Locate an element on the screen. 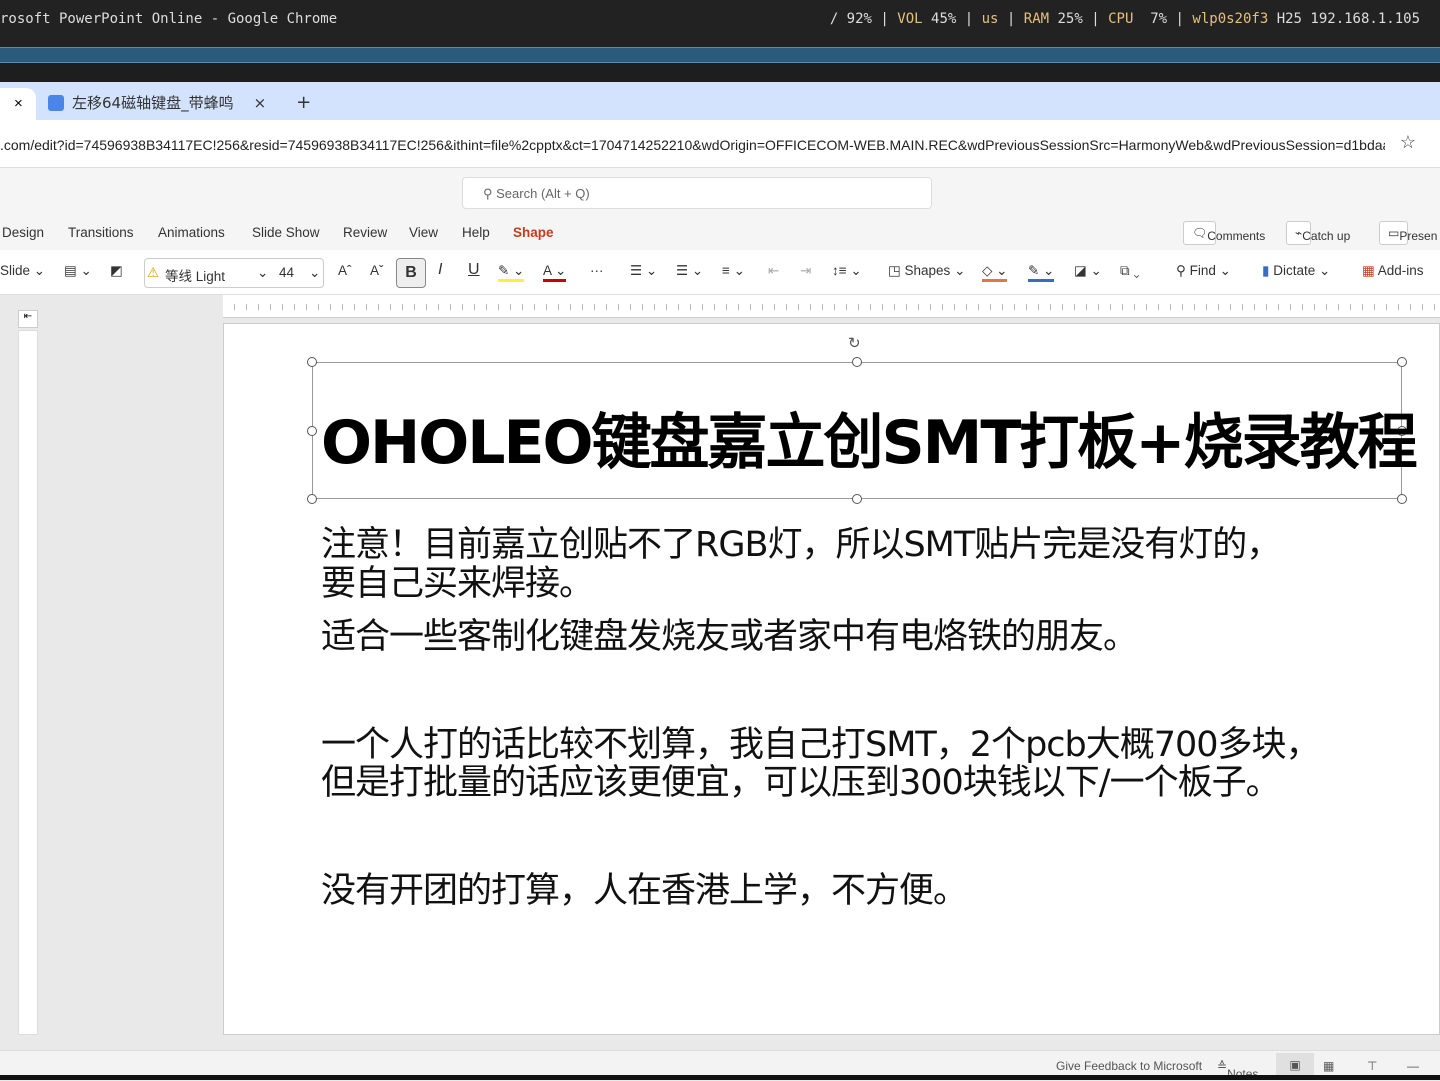  normal-view-icon: ▣ is located at coordinates (1295, 1064).